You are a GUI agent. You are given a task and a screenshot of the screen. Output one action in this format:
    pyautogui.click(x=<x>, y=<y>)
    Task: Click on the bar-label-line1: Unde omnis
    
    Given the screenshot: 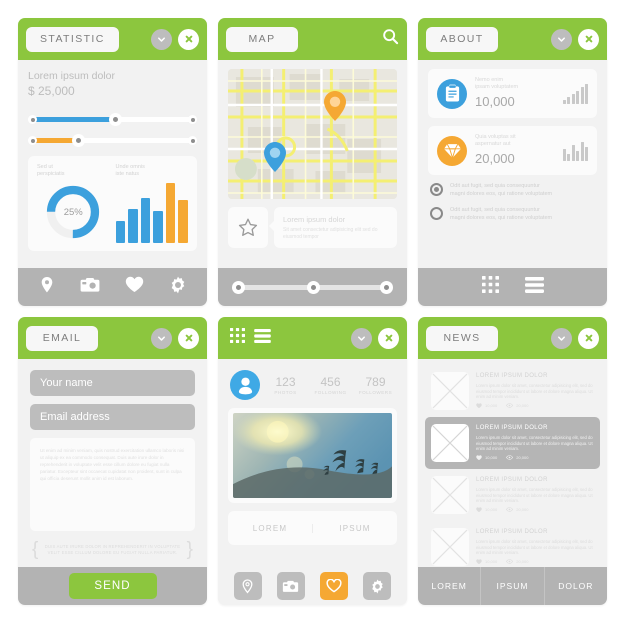 What is the action you would take?
    pyautogui.click(x=130, y=167)
    